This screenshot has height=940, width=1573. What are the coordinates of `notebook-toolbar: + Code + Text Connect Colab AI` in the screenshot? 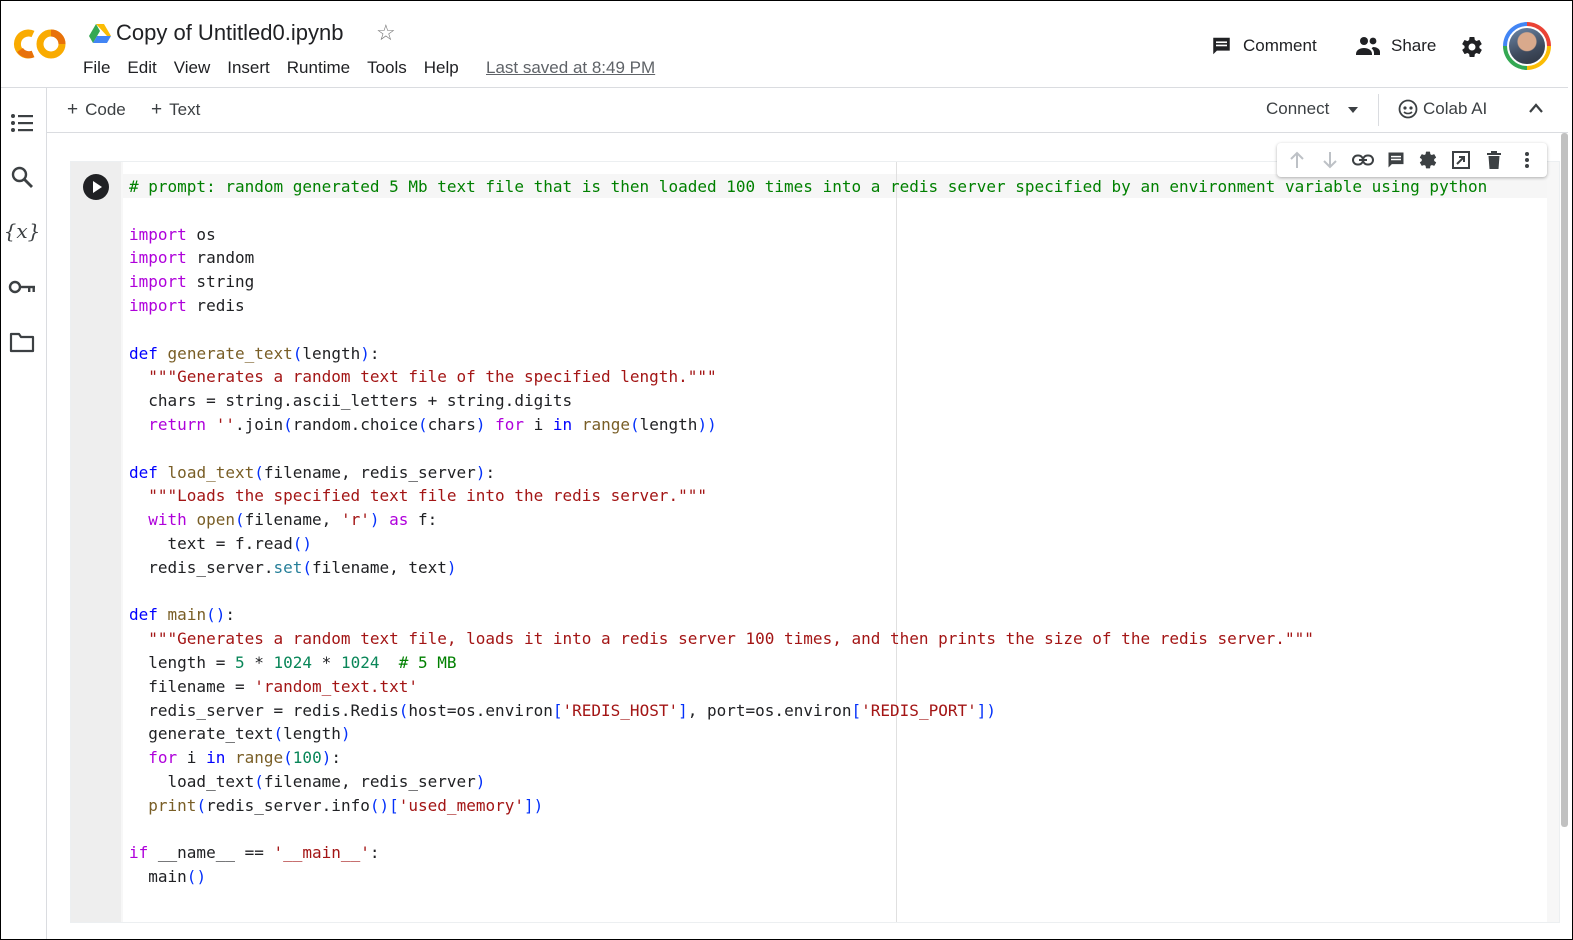 It's located at (807, 110).